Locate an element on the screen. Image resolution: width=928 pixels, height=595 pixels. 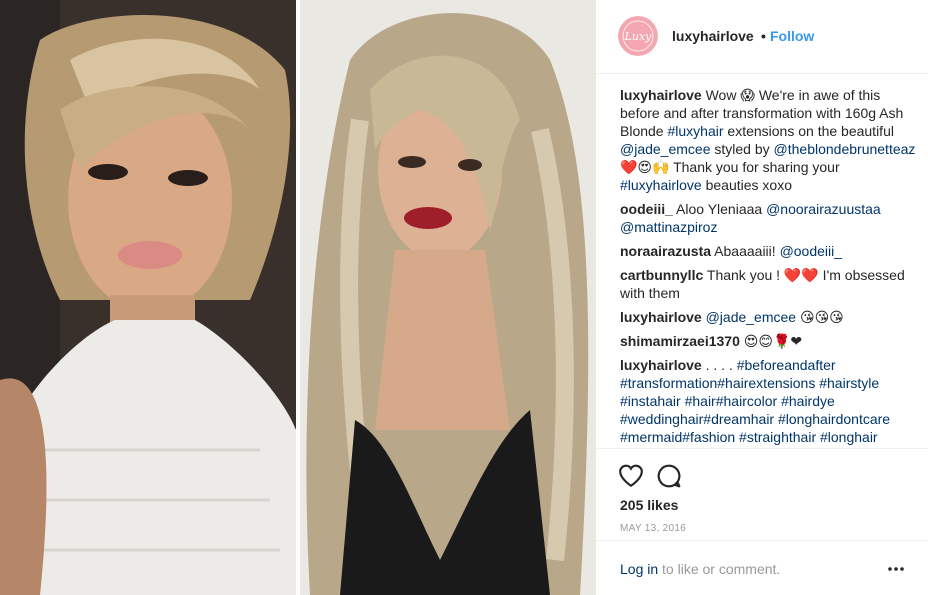
login-prompt-text: to like or comment. is located at coordinates (719, 569).